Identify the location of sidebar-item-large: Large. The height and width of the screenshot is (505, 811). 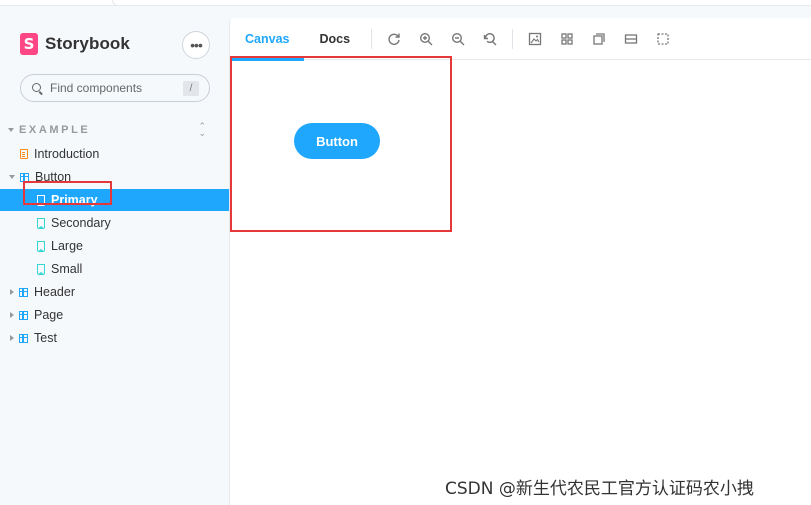
(114, 246).